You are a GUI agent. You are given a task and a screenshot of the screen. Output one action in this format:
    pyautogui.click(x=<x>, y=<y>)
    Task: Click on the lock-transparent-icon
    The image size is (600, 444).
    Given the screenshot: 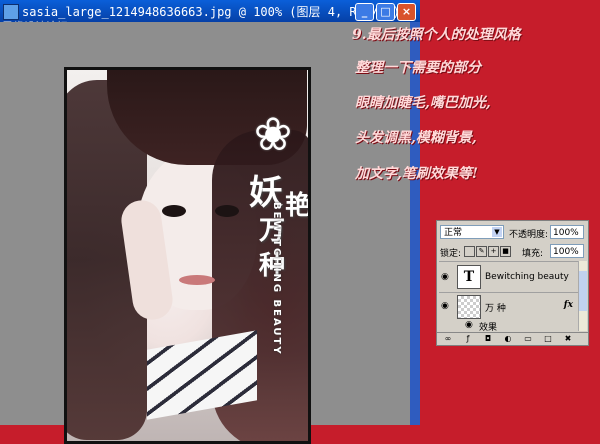 What is the action you would take?
    pyautogui.click(x=469, y=251)
    